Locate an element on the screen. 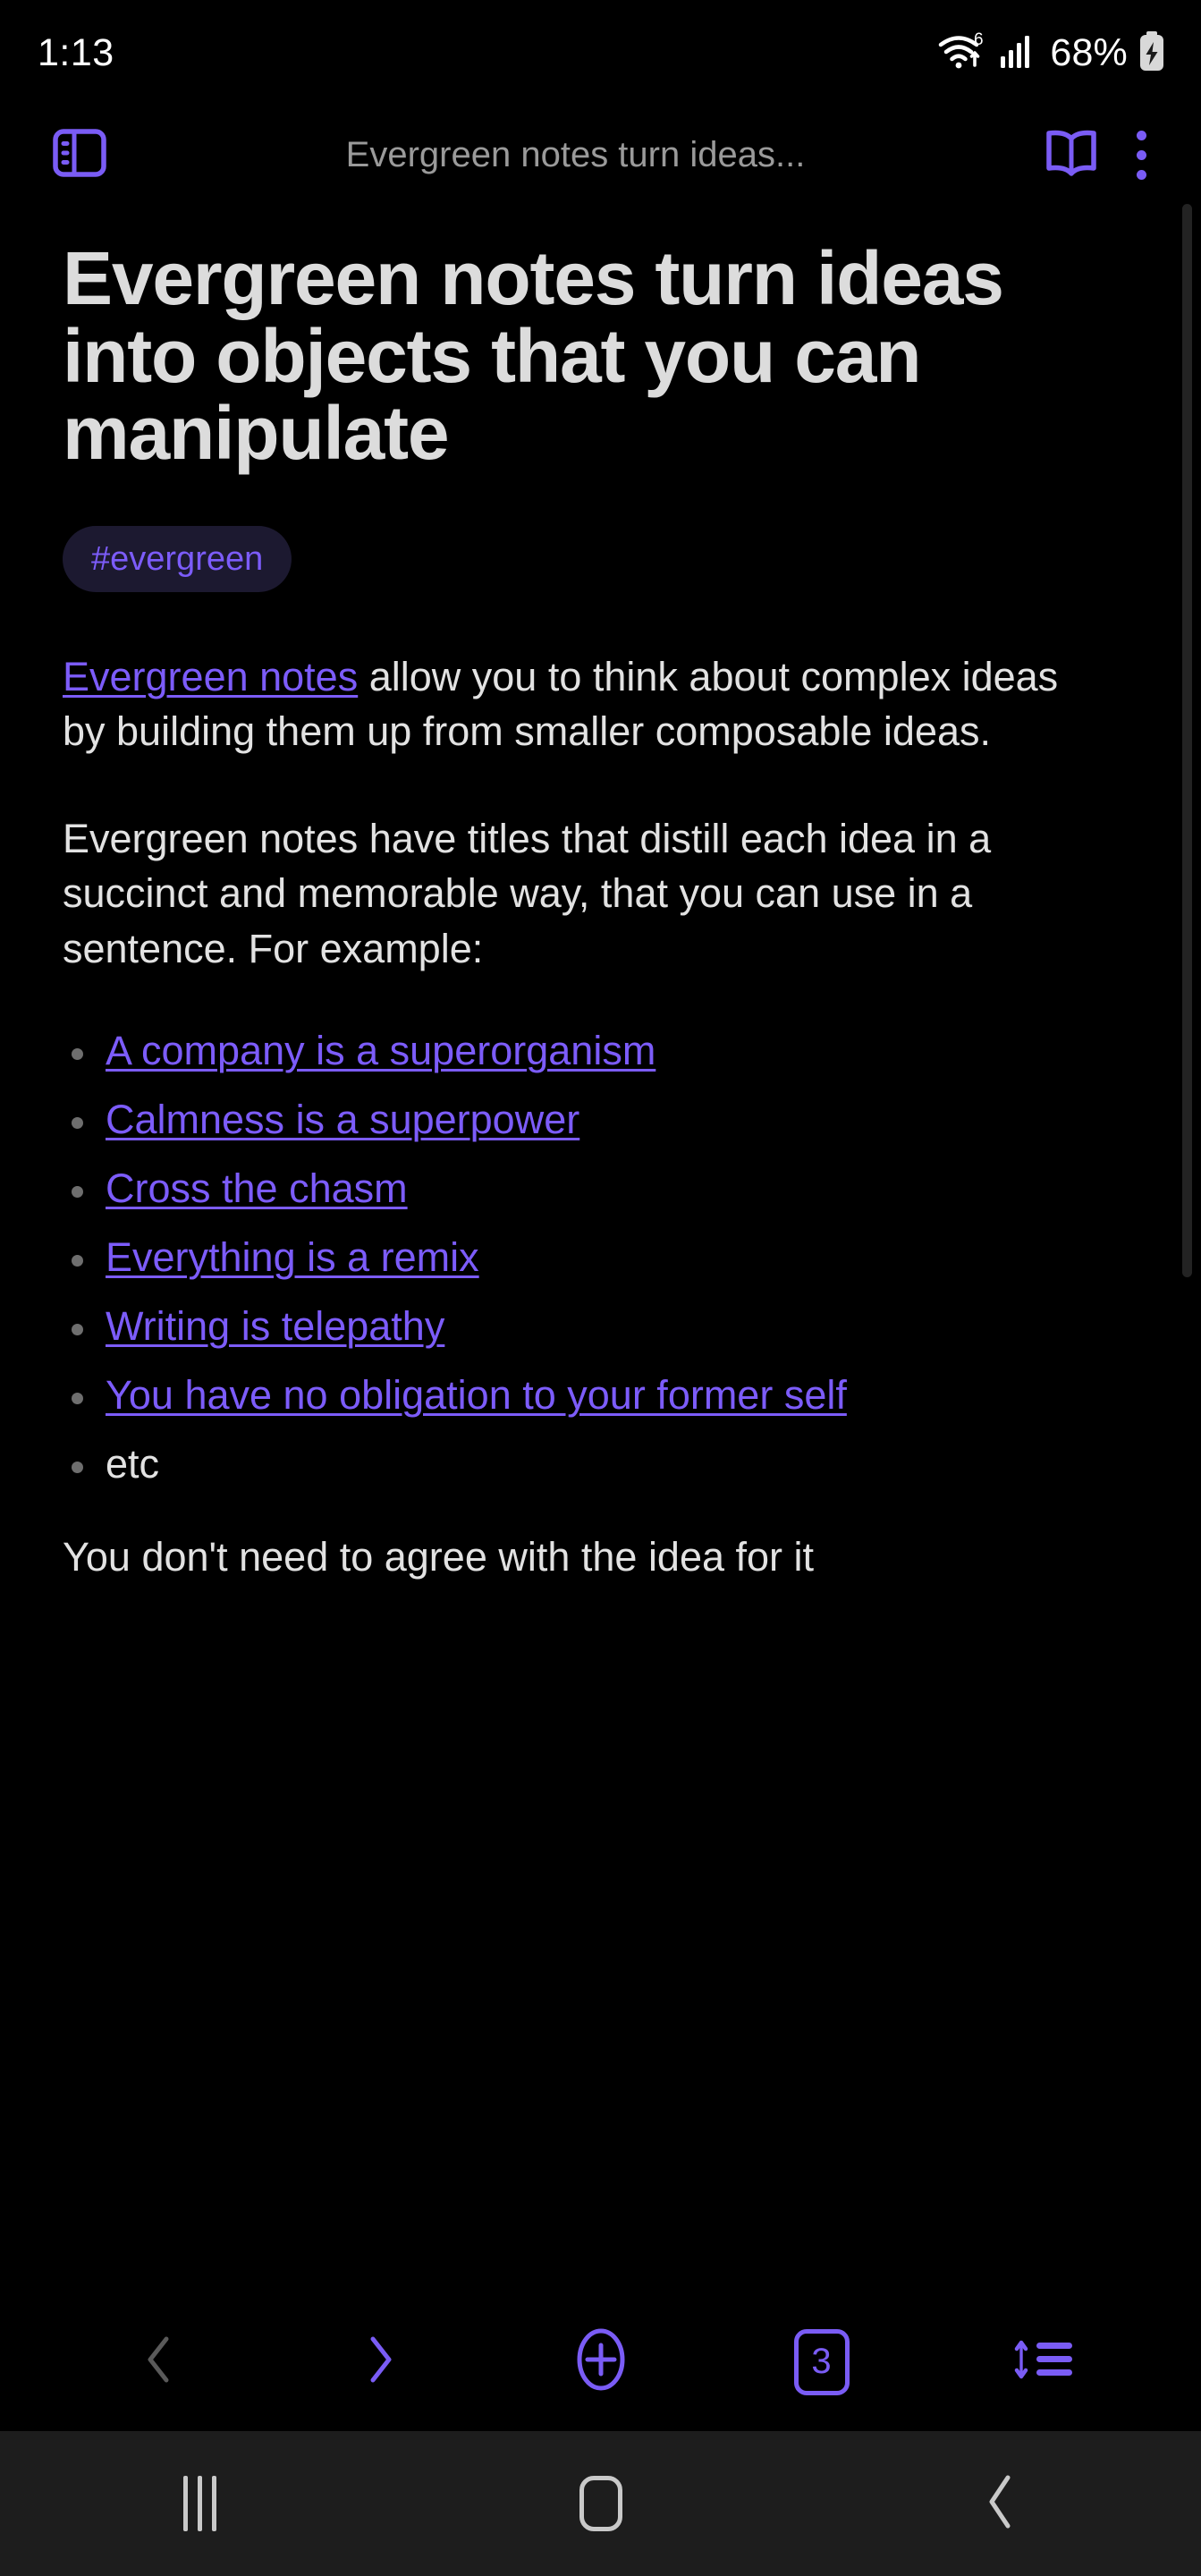 The height and width of the screenshot is (2576, 1201). open-book-icon is located at coordinates (1071, 155).